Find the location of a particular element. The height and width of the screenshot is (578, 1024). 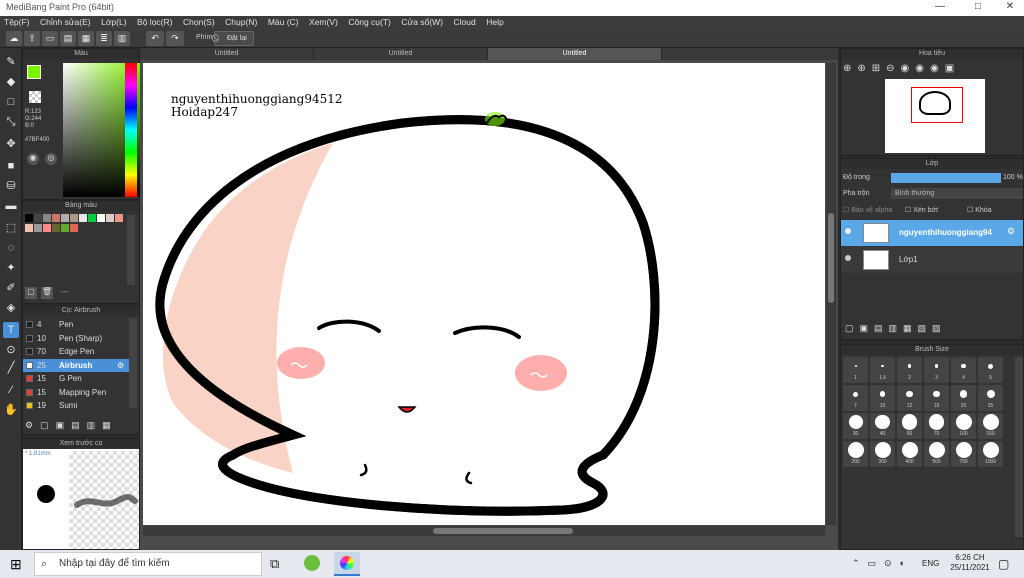

brush-item: 4 Pen is located at coordinates (76, 324).